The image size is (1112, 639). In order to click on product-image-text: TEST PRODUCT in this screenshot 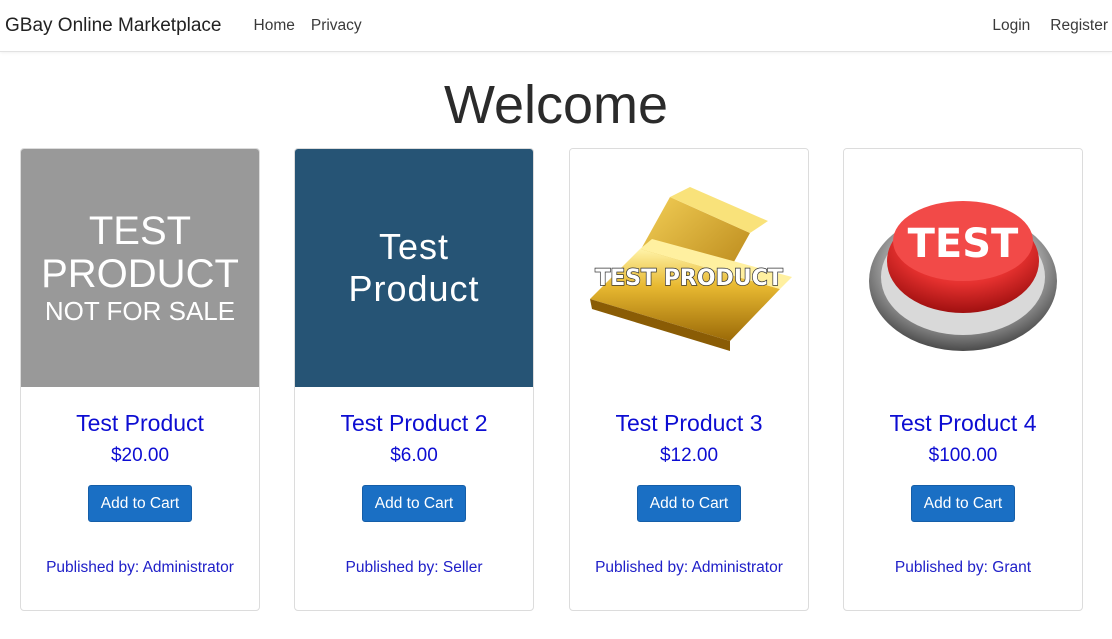, I will do `click(689, 278)`.